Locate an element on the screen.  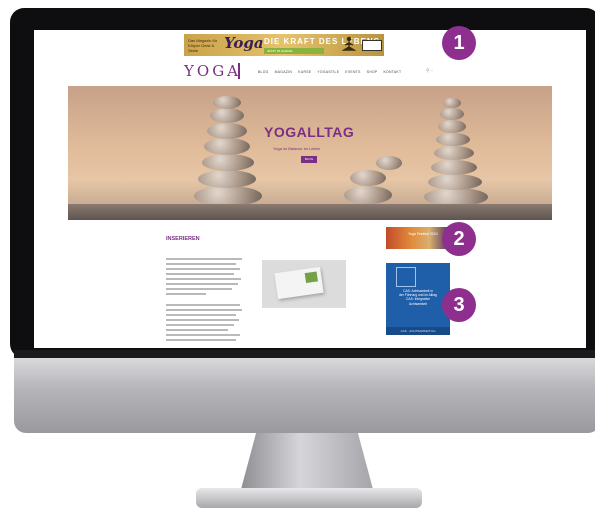
cas-logo-icon is located at coordinates (406, 277).